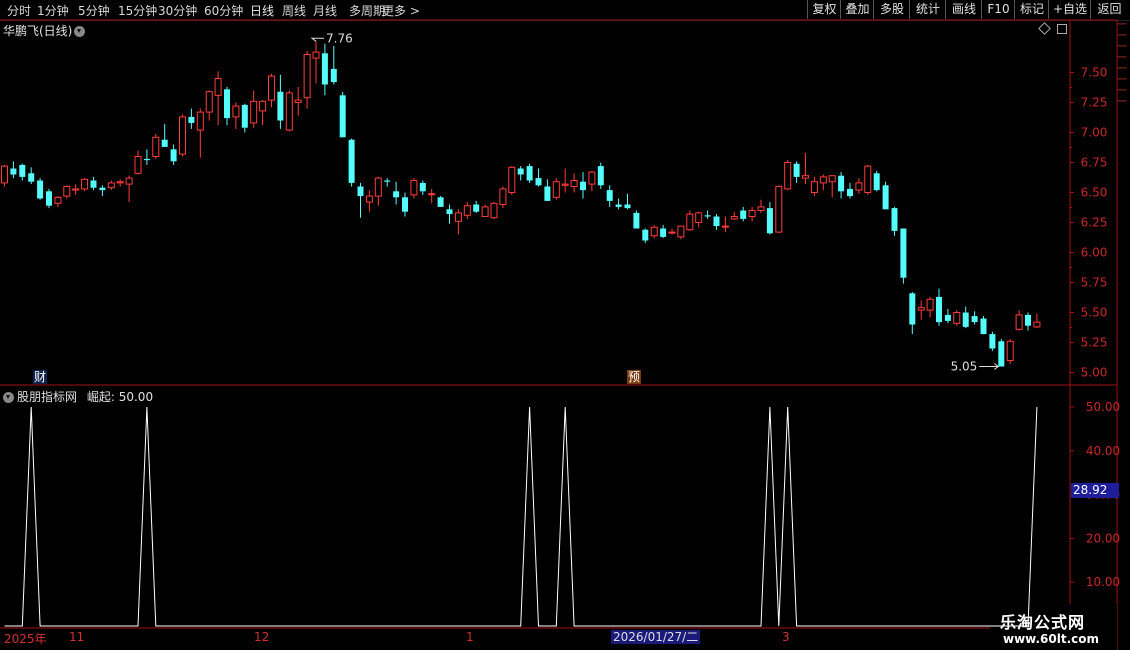 The height and width of the screenshot is (650, 1130). Describe the element at coordinates (634, 377) in the screenshot. I see `forecast-marker: 预` at that location.